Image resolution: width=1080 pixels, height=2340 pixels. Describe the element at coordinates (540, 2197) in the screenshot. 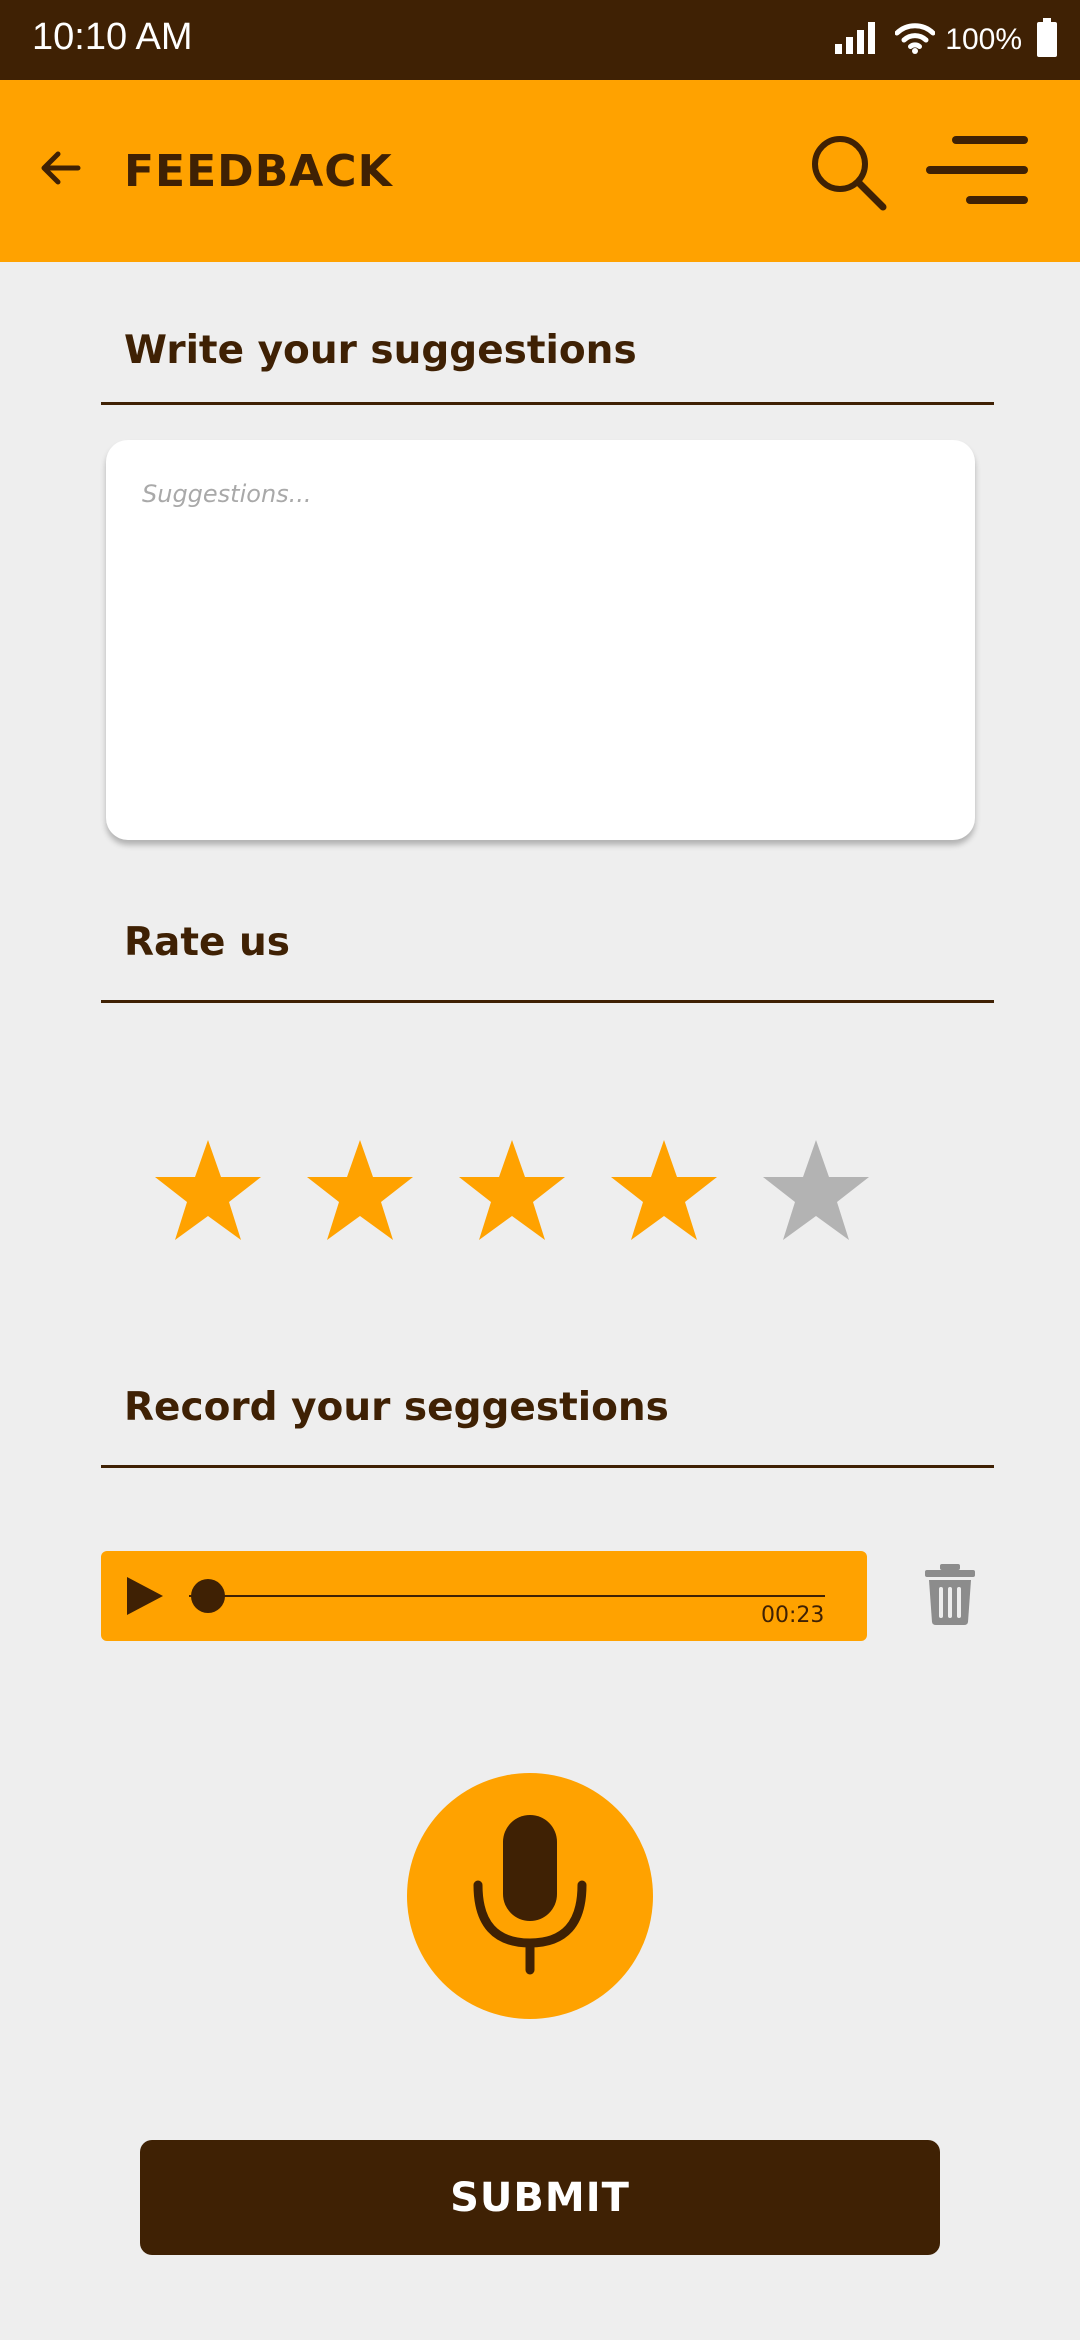

I see `submit-button: SUBMIT` at that location.